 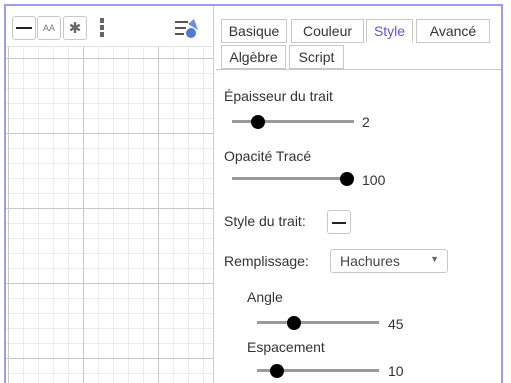 What do you see at coordinates (316, 57) in the screenshot?
I see `tab-script: Script` at bounding box center [316, 57].